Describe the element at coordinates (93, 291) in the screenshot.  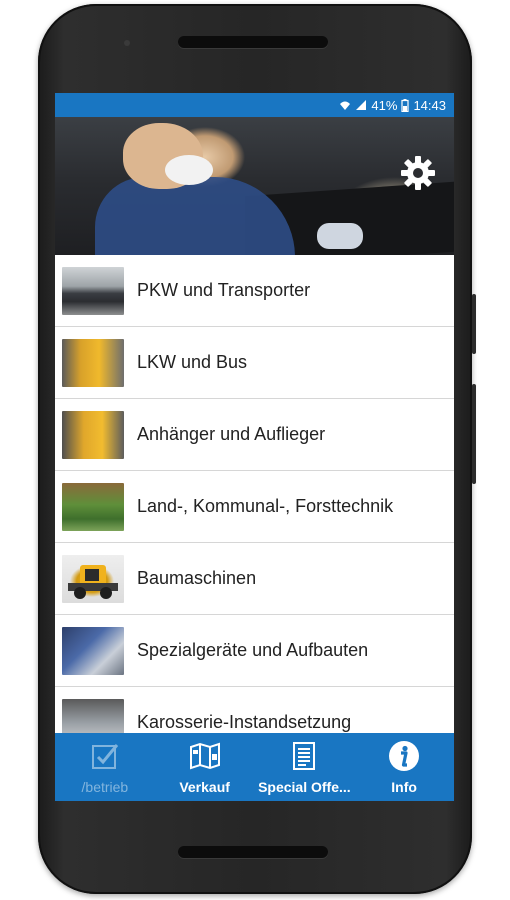
I see `car-thumbnail` at that location.